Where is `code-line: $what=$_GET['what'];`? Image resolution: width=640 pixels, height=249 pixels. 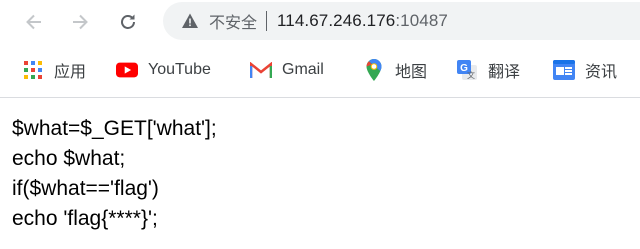 code-line: $what=$_GET['what']; is located at coordinates (114, 128).